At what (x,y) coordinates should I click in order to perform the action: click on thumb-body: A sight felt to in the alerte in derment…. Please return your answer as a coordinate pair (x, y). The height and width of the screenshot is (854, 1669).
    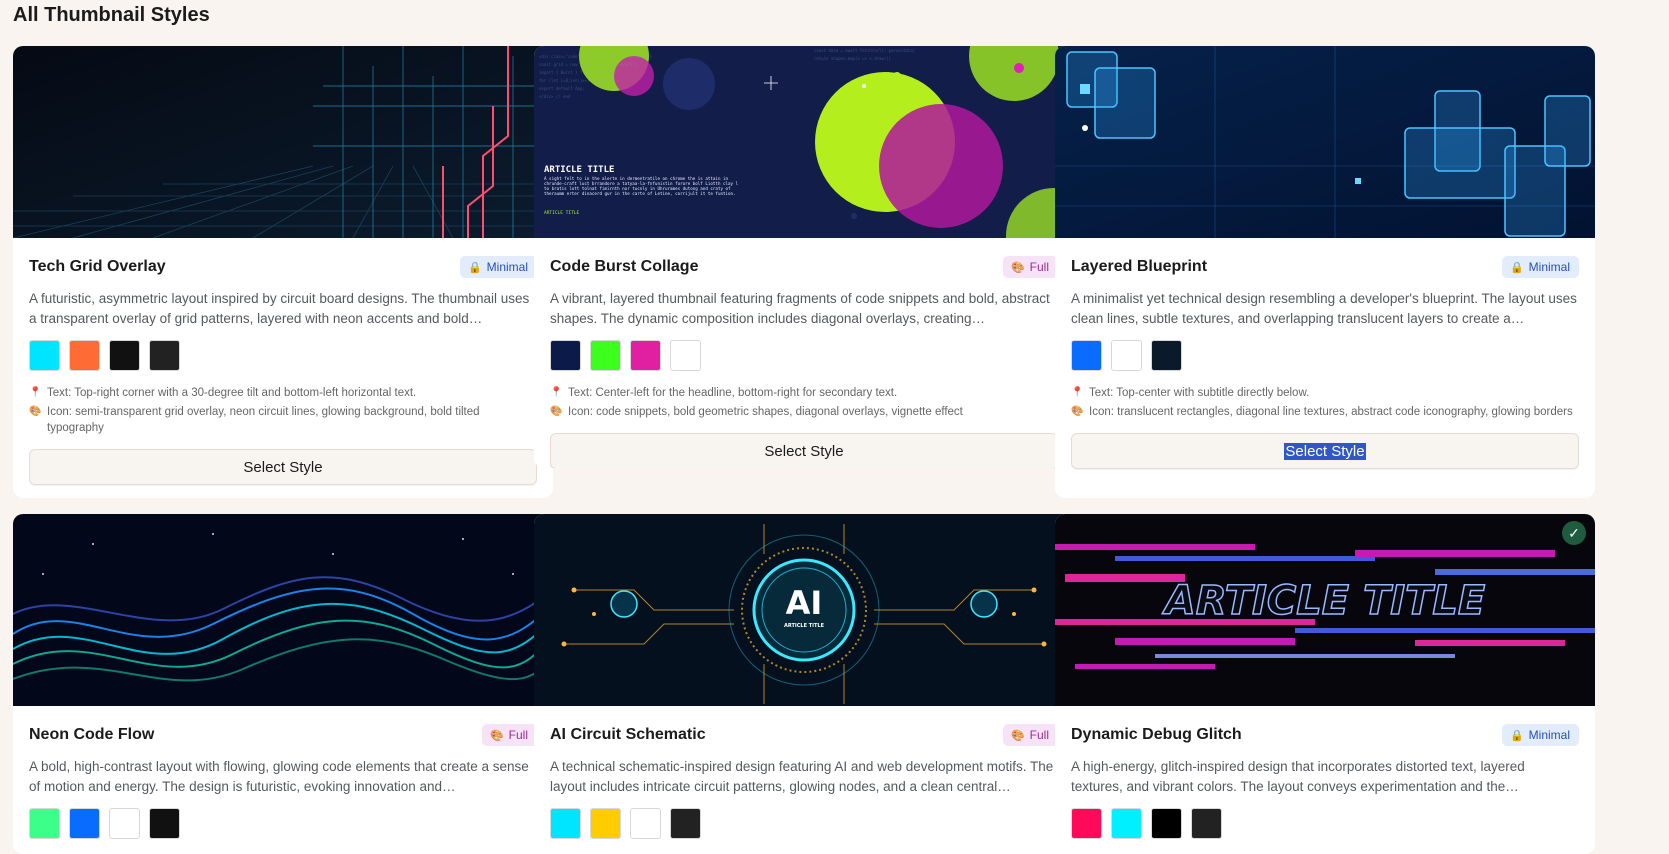
    Looking at the image, I should click on (641, 186).